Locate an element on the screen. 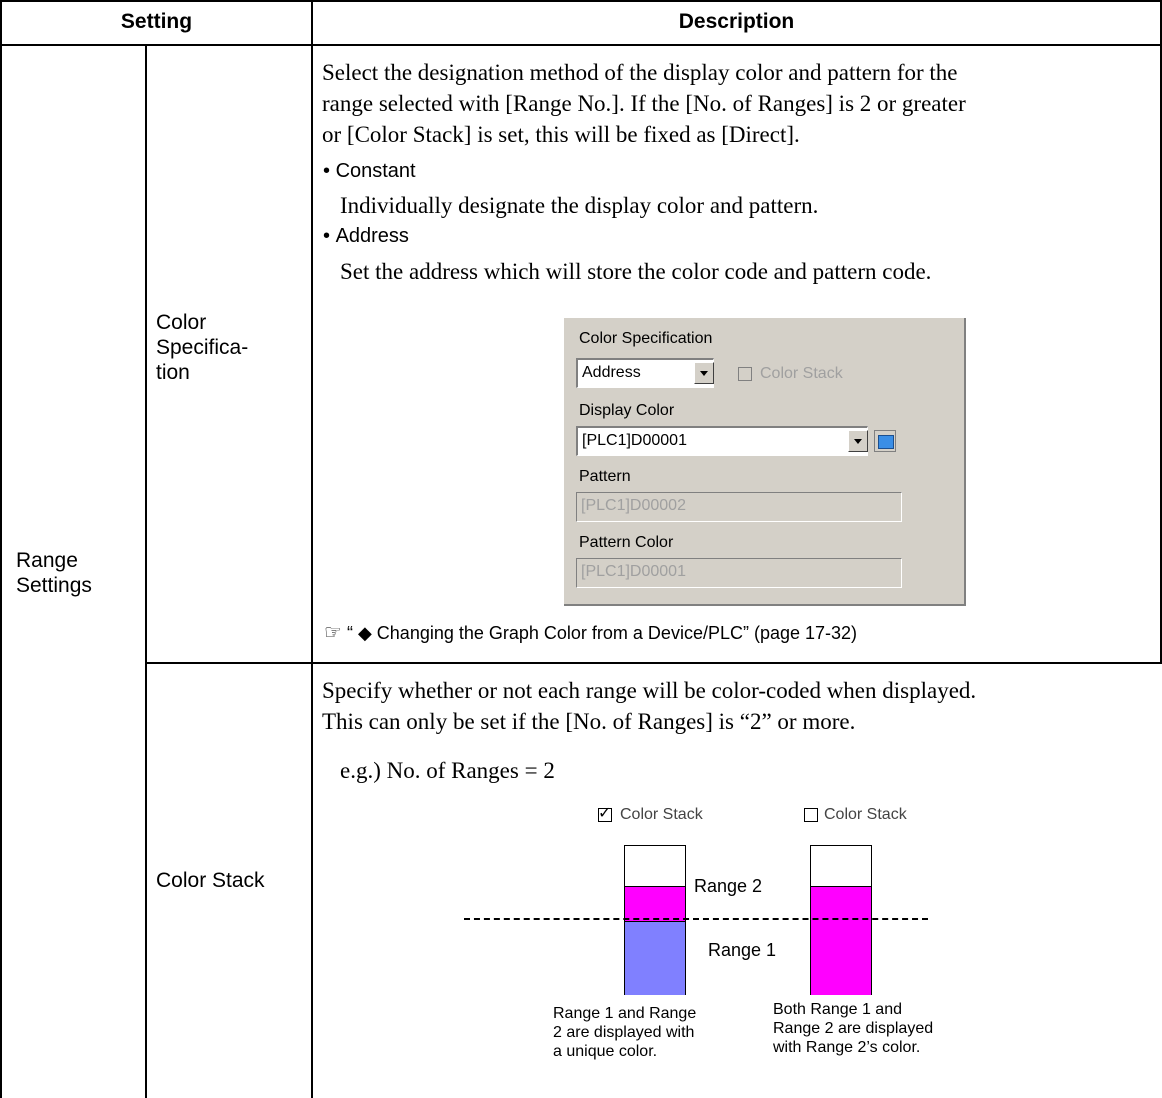 This screenshot has width=1162, height=1098. column-divider-main is located at coordinates (312, 549).